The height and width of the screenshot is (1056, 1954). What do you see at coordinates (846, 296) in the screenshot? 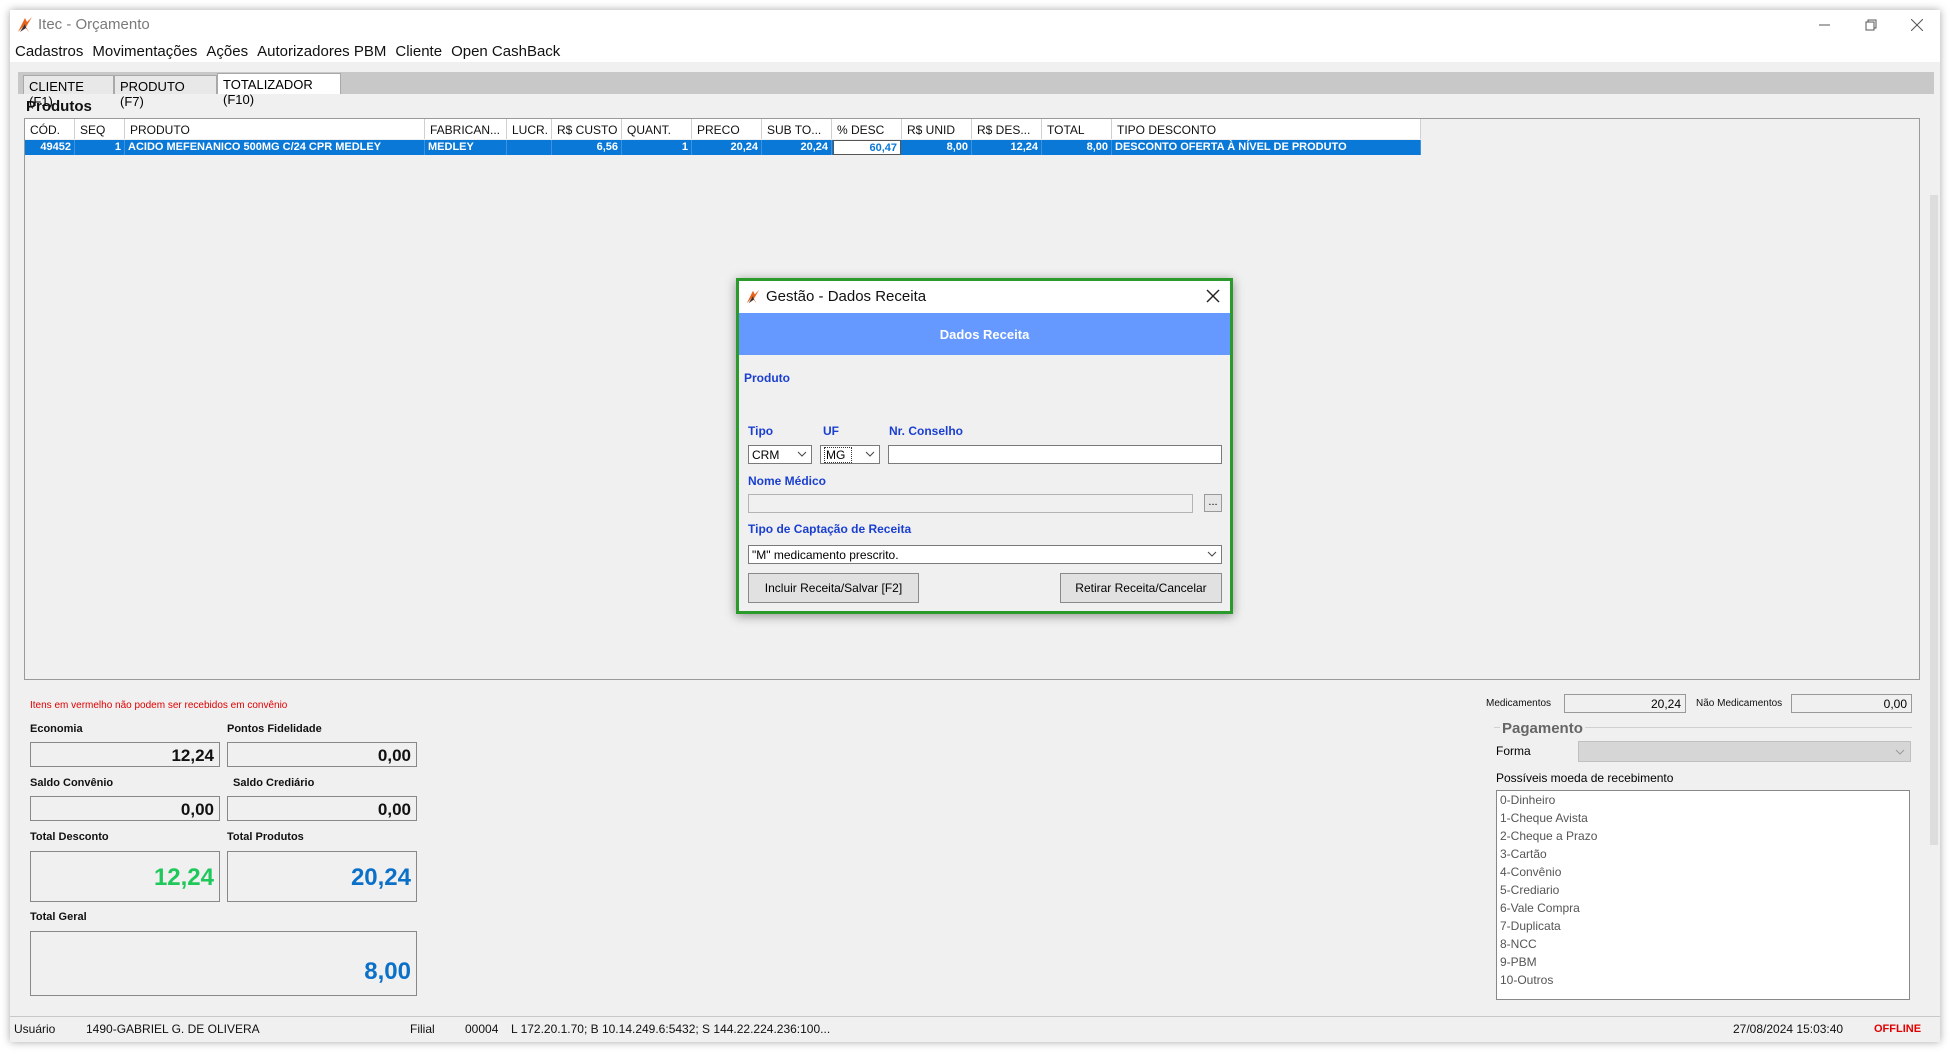
I see `dialog-title: Gestão - Dados Receita` at bounding box center [846, 296].